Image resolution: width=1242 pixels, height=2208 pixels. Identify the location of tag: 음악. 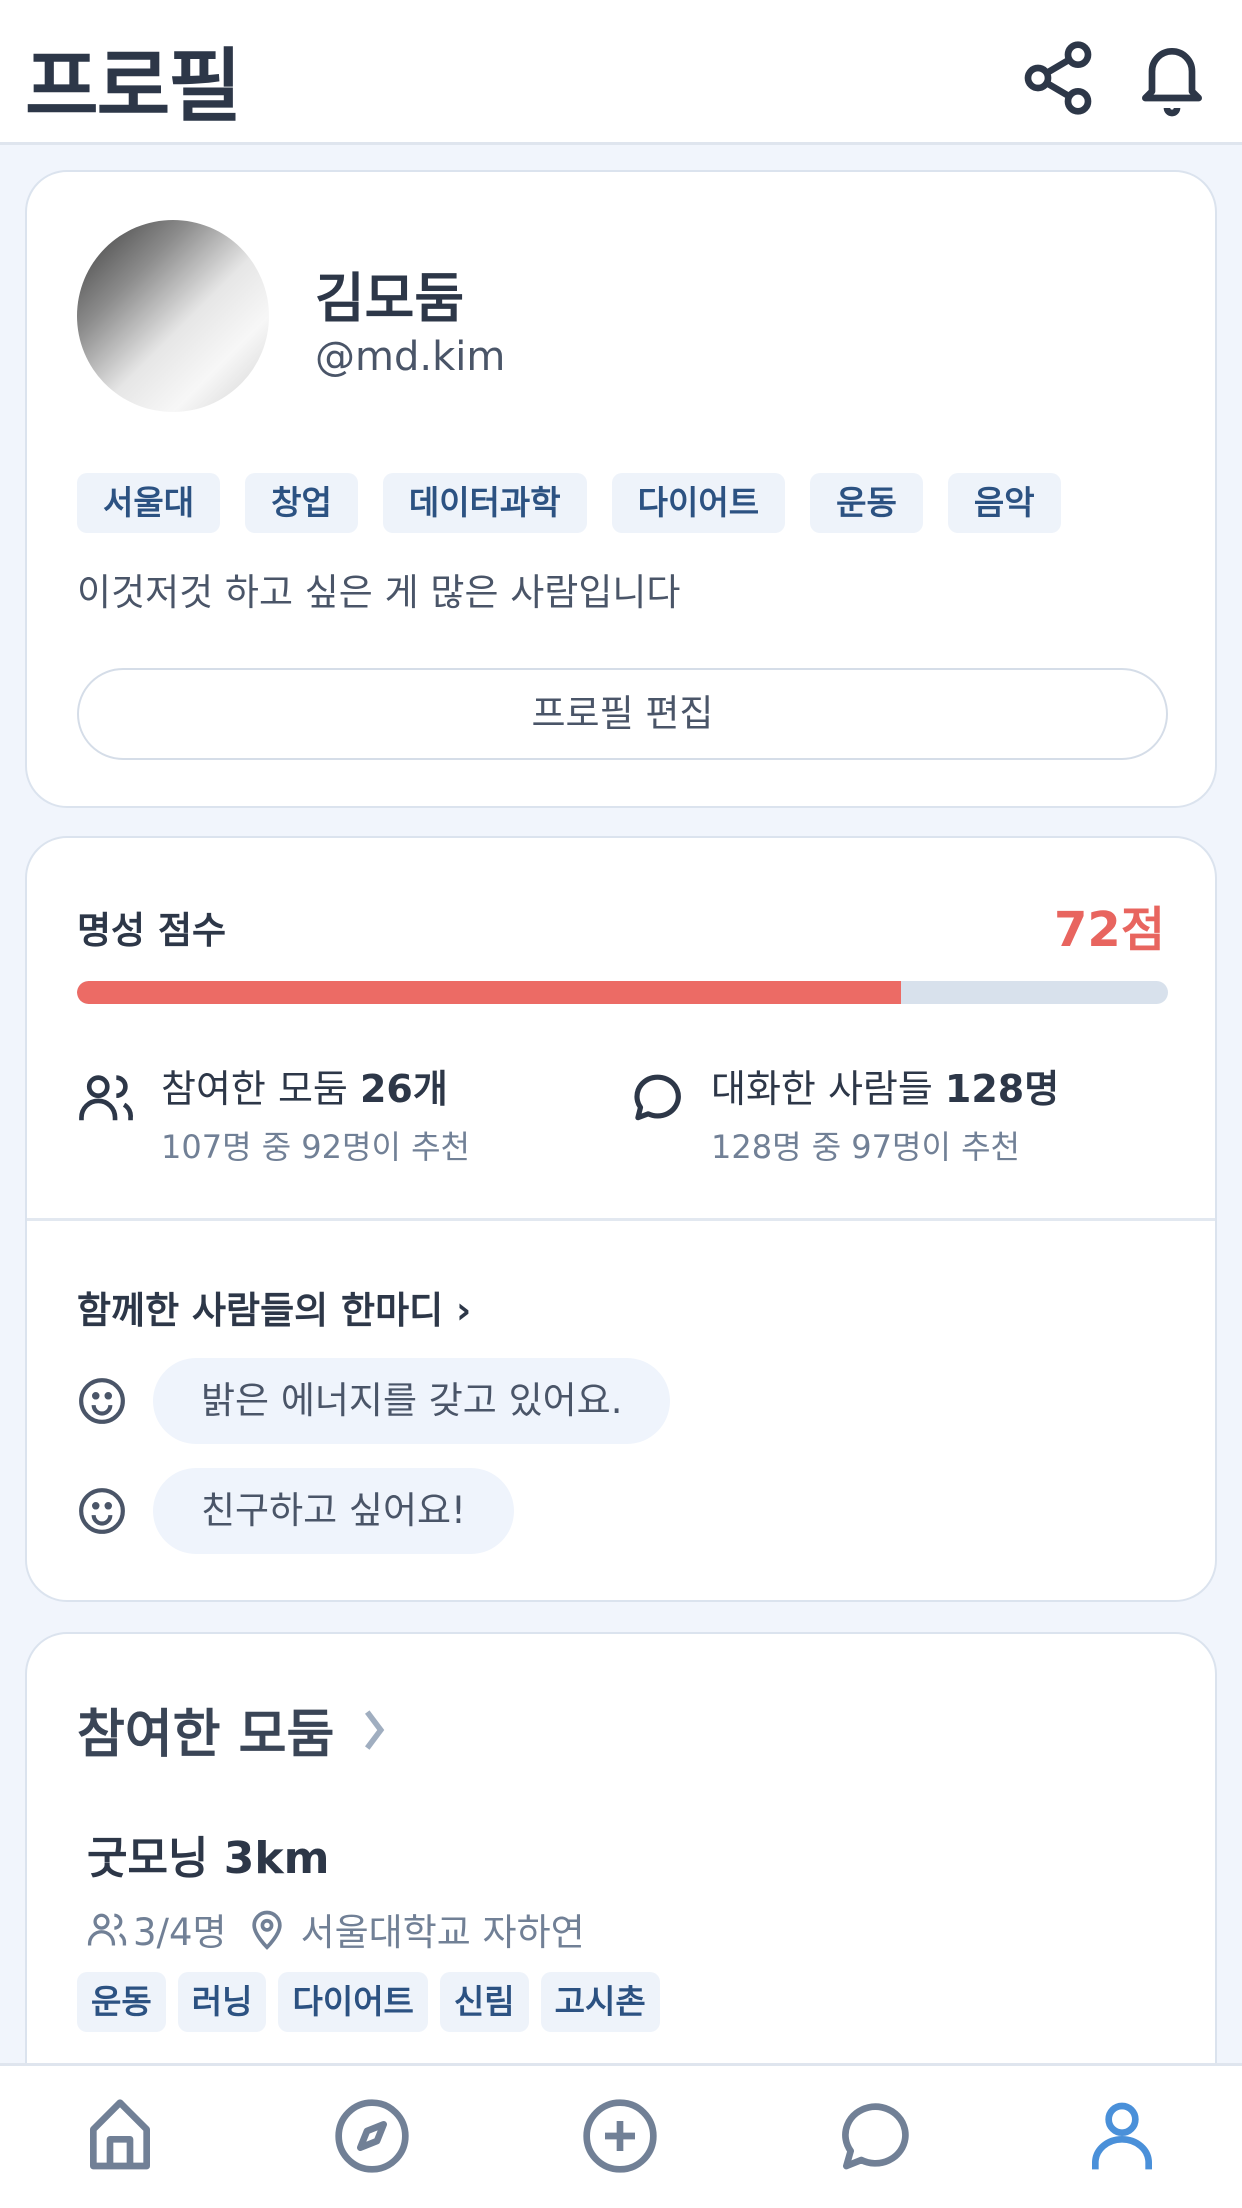
(1004, 503).